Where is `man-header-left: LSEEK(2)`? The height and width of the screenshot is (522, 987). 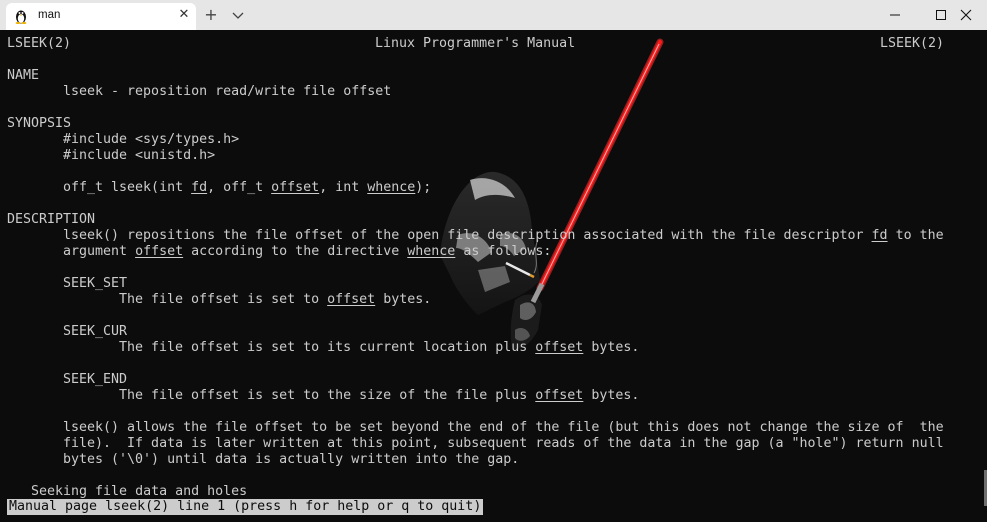 man-header-left: LSEEK(2) is located at coordinates (39, 43).